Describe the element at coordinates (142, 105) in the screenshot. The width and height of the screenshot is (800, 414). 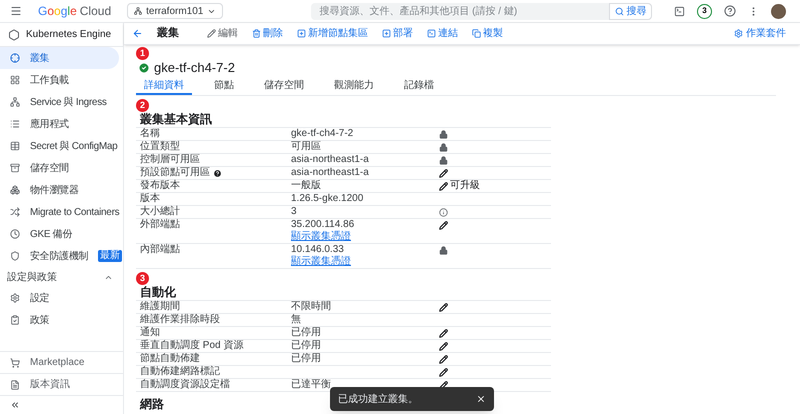
I see `annotation-marker: 2` at that location.